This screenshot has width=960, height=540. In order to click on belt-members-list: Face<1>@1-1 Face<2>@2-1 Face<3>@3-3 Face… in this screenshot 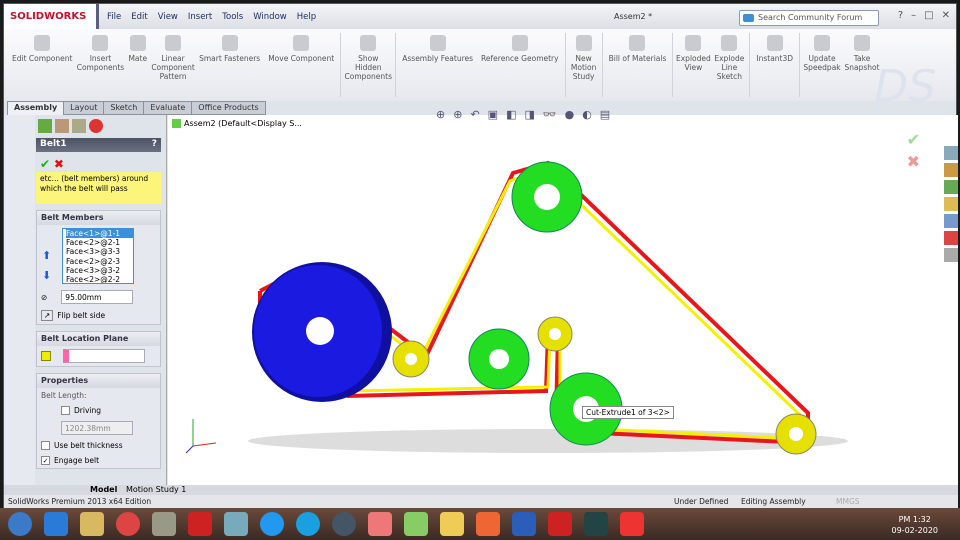, I will do `click(98, 256)`.